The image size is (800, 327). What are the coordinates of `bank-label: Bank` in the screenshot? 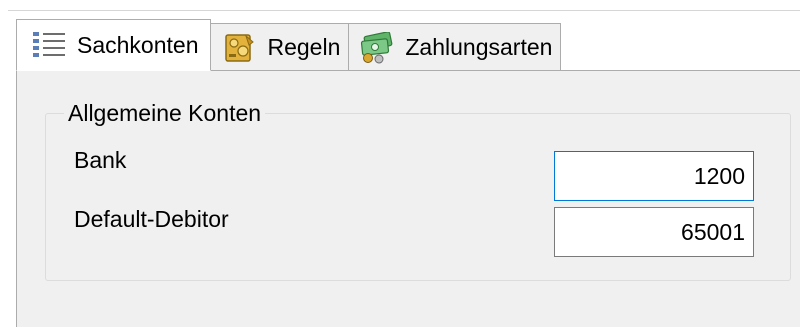 It's located at (100, 160).